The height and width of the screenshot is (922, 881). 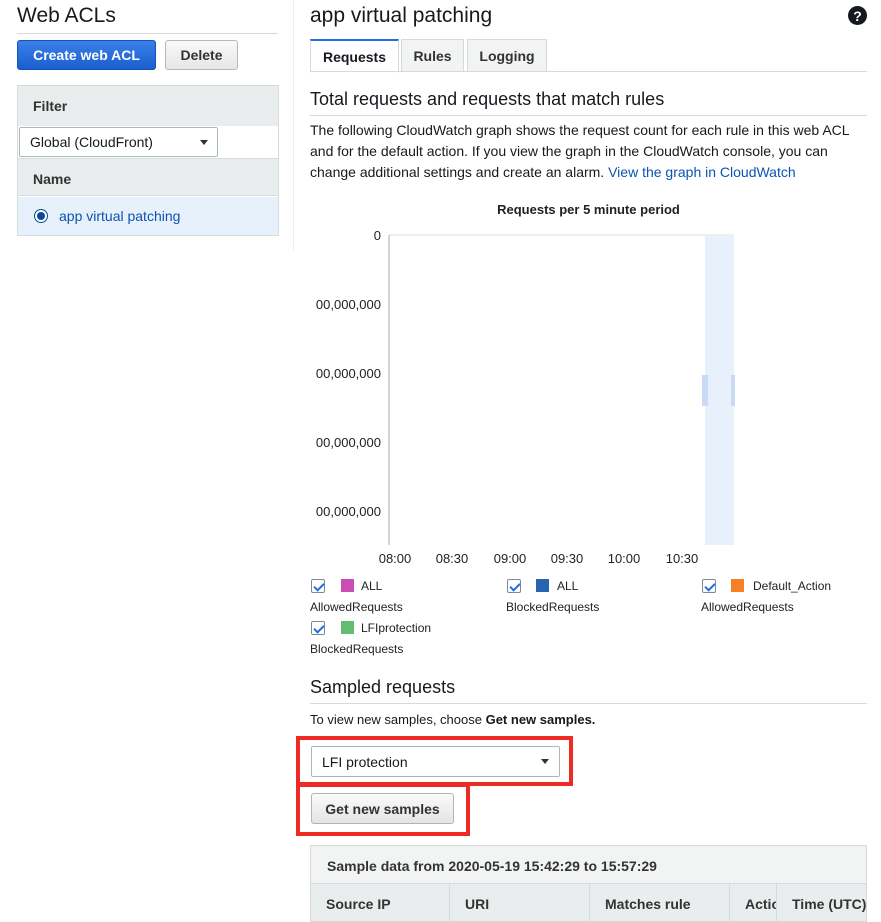 I want to click on x-tick-label: 10:00, so click(x=624, y=558).